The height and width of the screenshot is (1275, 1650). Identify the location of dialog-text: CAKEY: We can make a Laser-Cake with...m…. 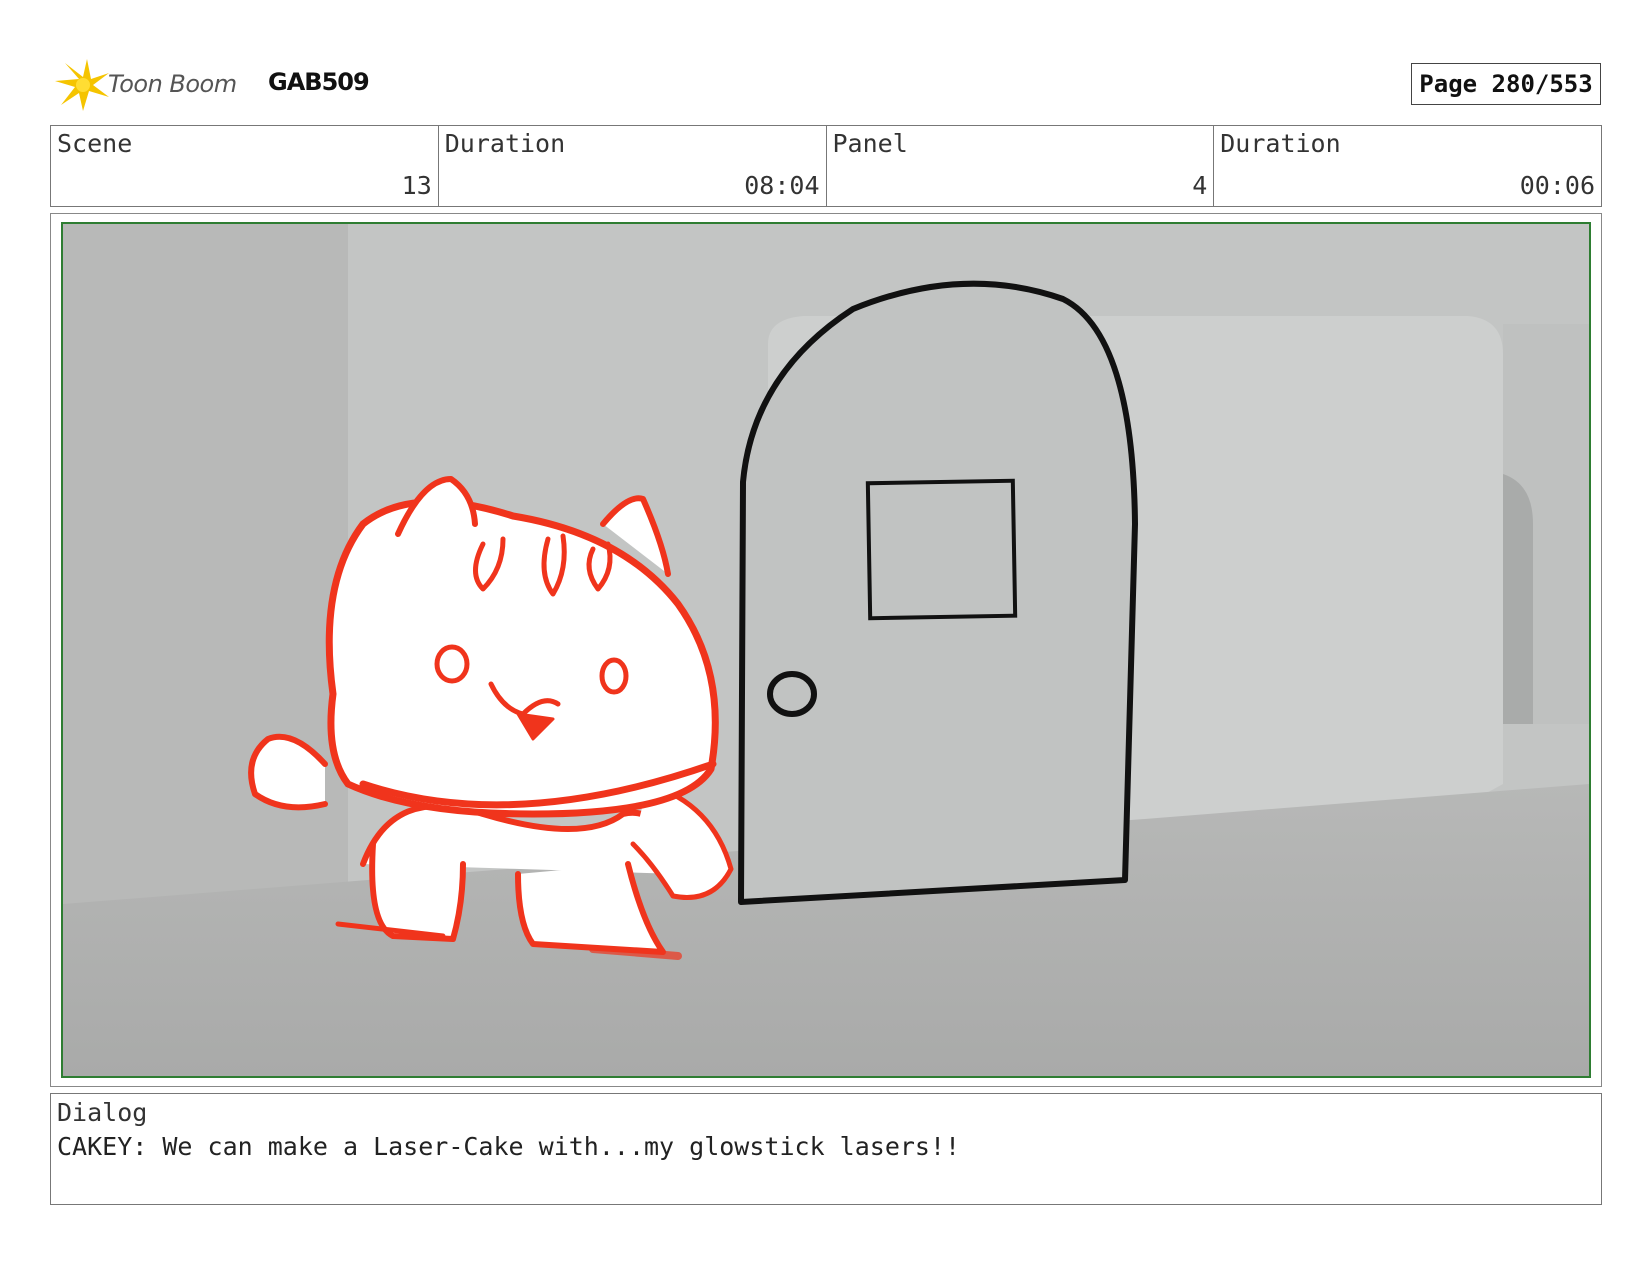
(509, 1146).